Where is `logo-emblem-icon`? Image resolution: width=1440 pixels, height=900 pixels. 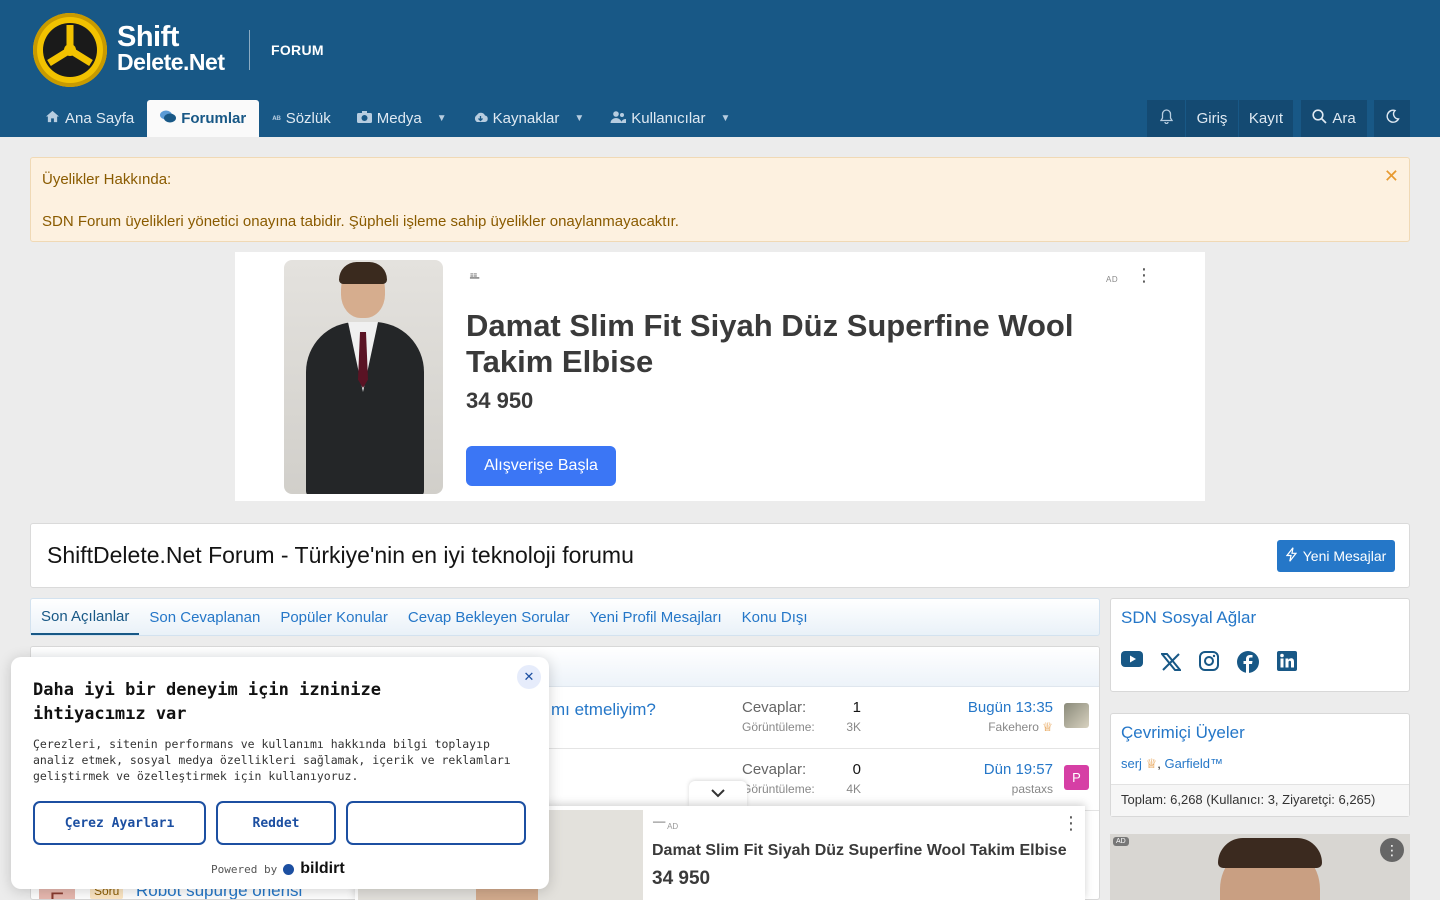 logo-emblem-icon is located at coordinates (70, 50).